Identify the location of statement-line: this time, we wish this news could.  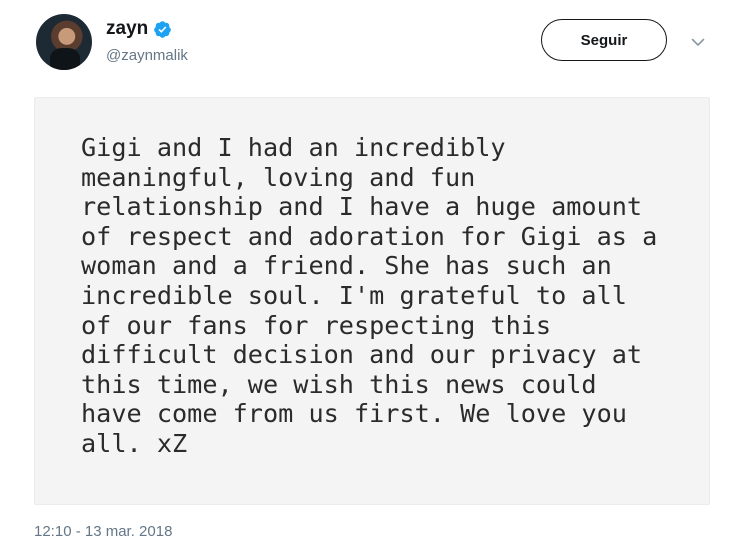
(339, 384).